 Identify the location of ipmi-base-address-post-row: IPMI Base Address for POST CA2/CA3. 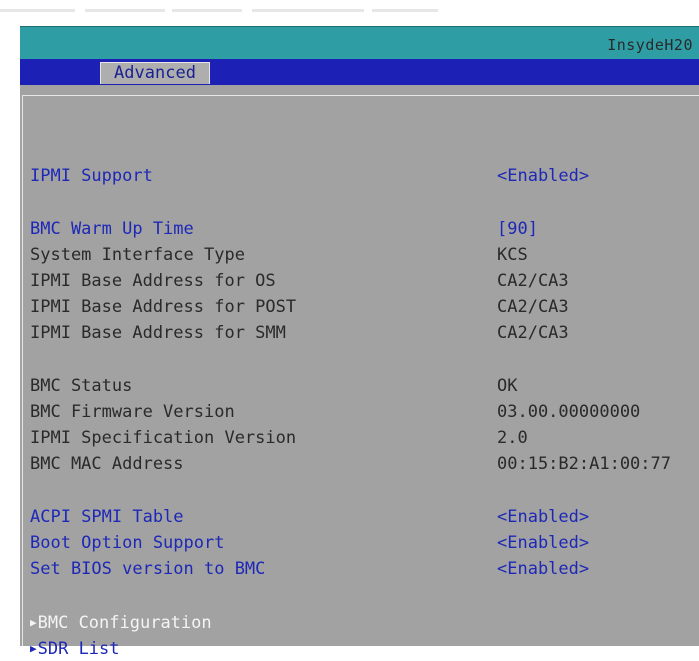
(362, 307).